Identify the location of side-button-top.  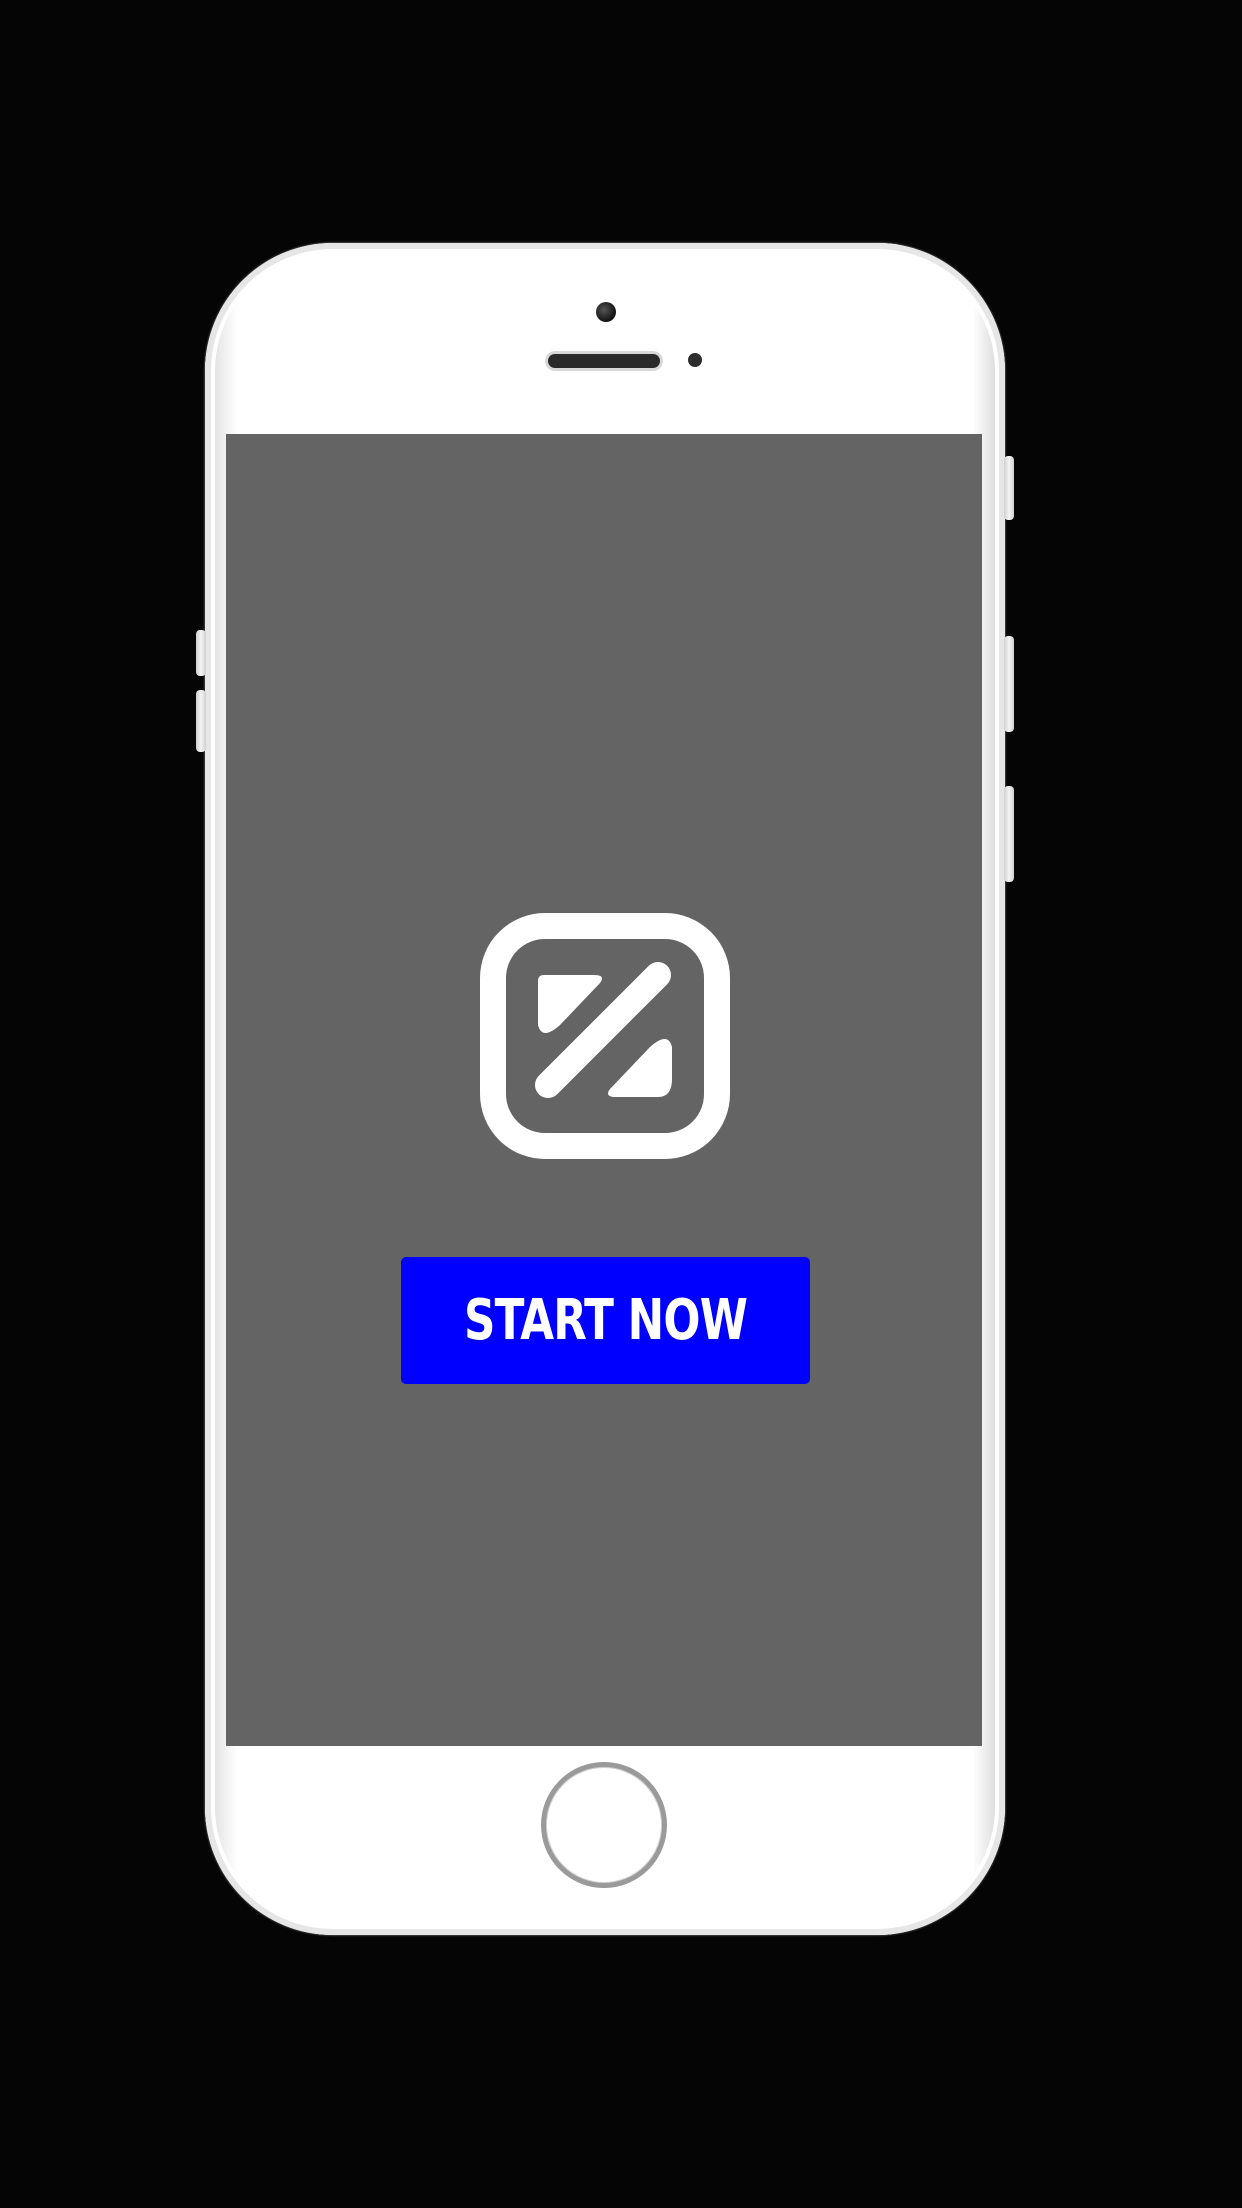
(1009, 488).